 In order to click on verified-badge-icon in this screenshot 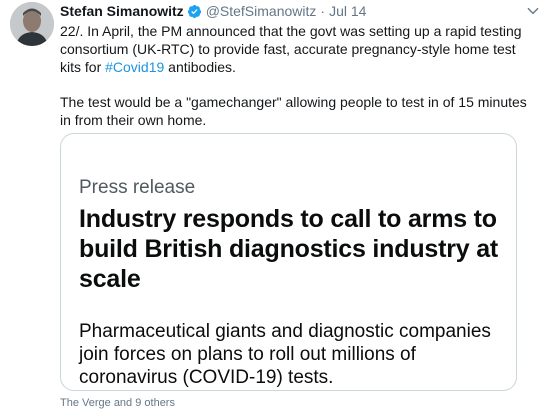, I will do `click(194, 11)`.